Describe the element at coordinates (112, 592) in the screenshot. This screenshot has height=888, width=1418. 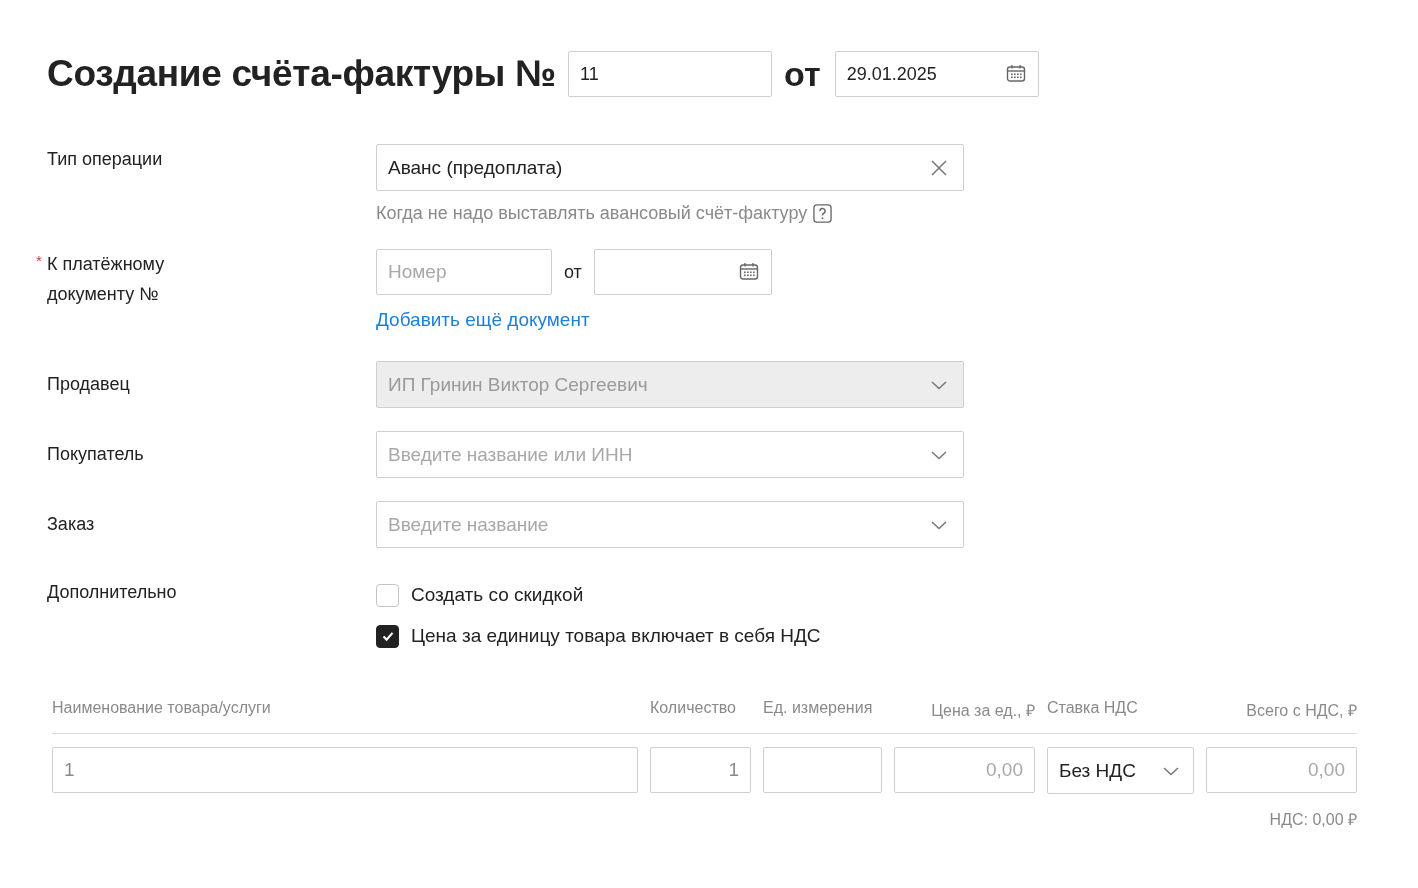
I see `field-label: Дополнительно` at that location.